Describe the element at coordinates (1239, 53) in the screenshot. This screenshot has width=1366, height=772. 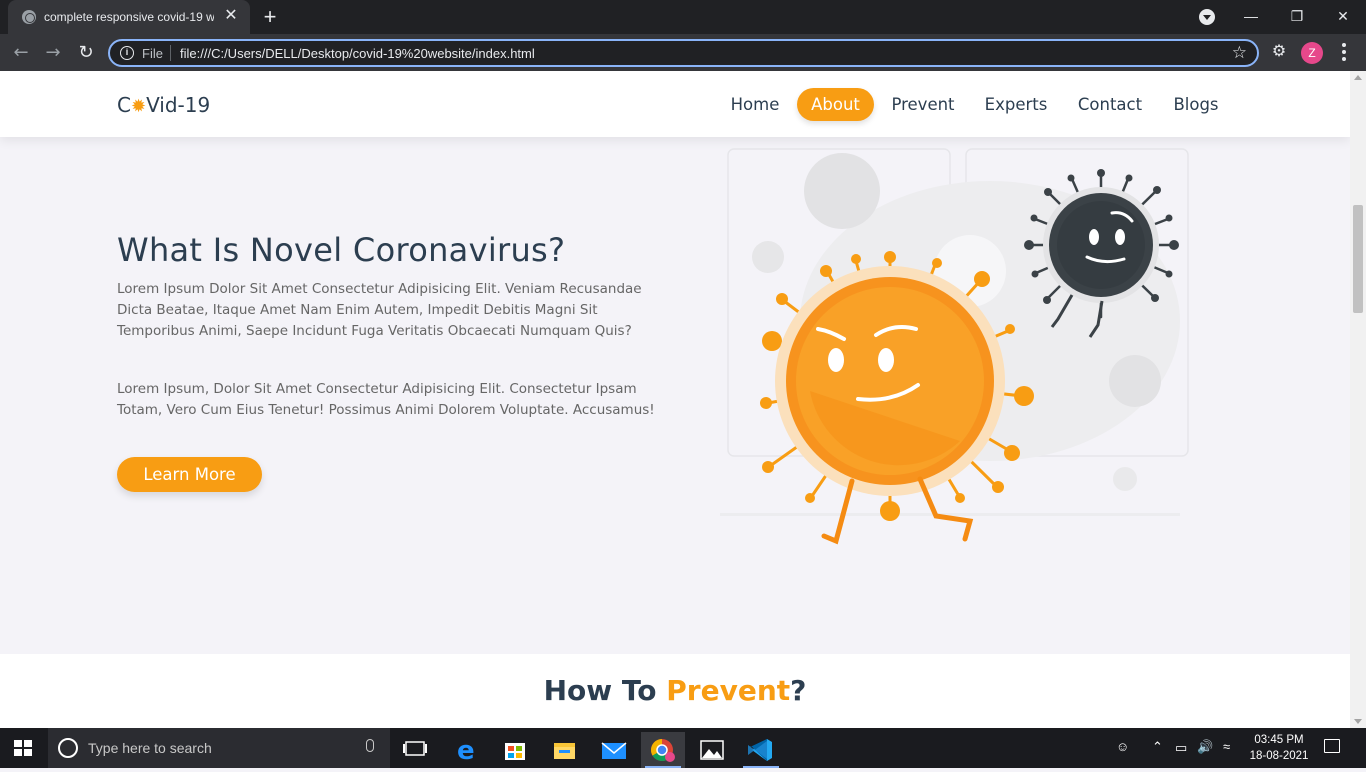
I see `bookmark-star-icon: ☆` at that location.